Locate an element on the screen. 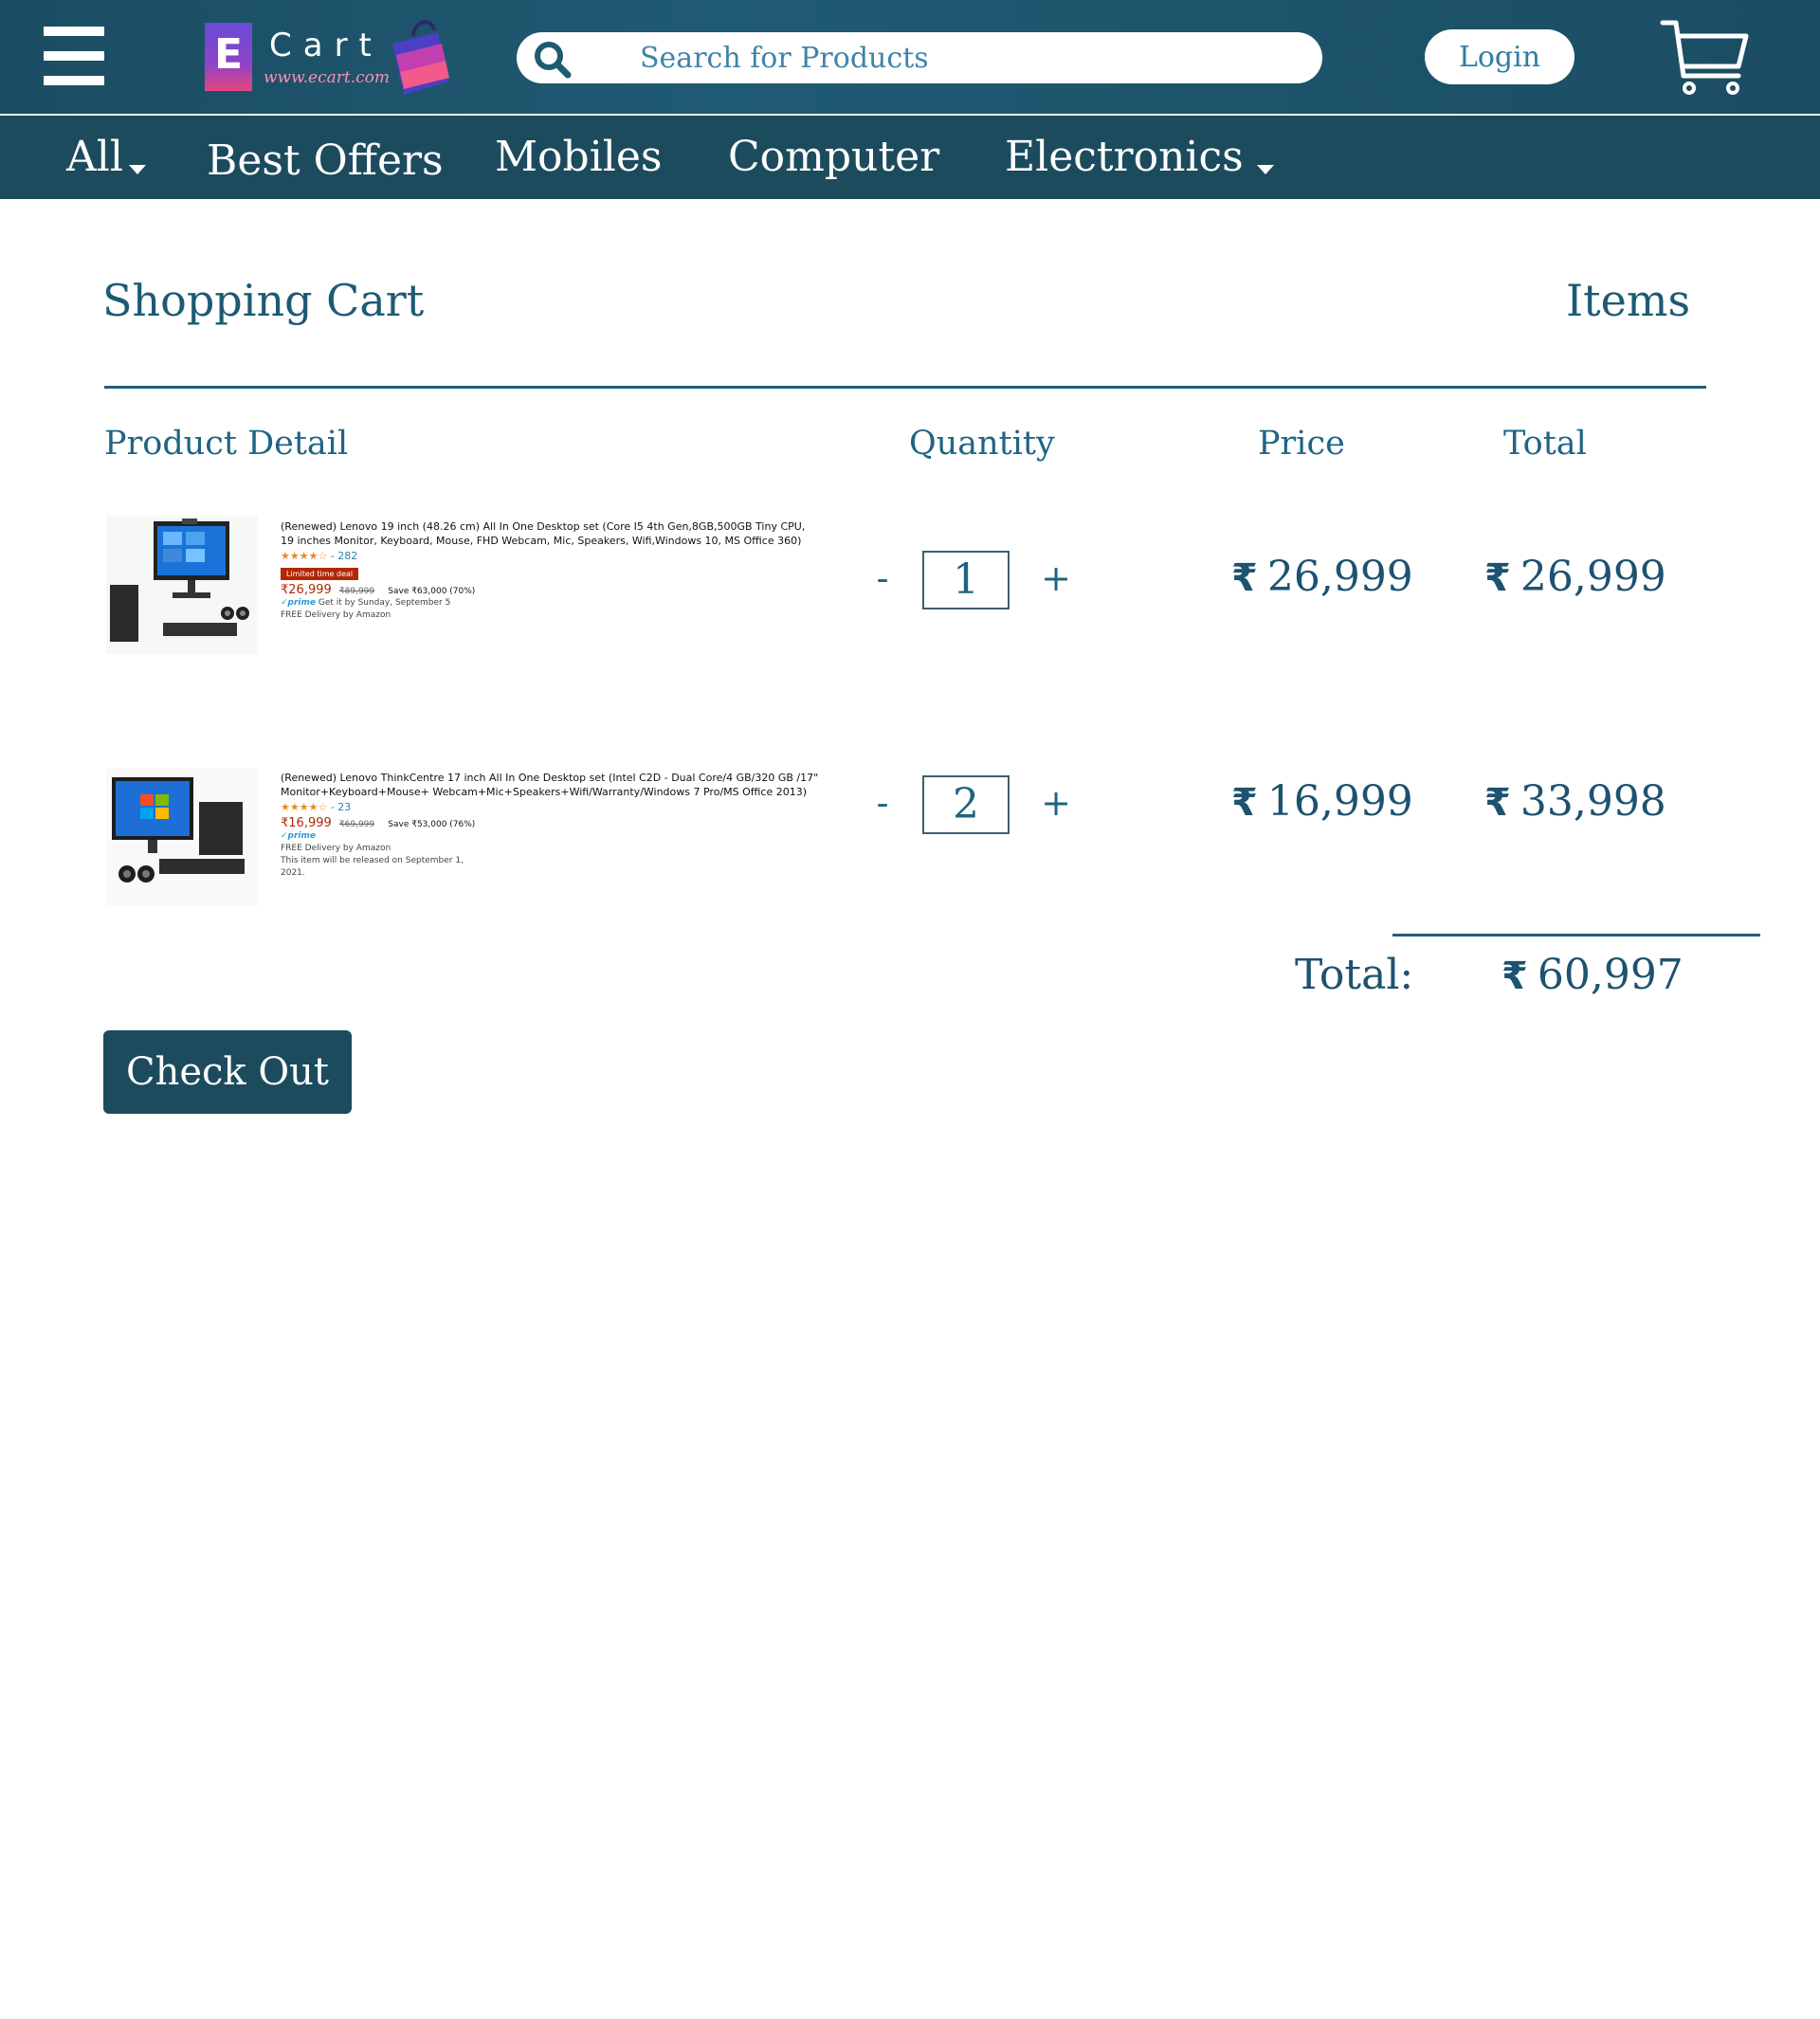 Image resolution: width=1820 pixels, height=2019 pixels. listing-savings: Save ₹63,000 (70%) is located at coordinates (432, 591).